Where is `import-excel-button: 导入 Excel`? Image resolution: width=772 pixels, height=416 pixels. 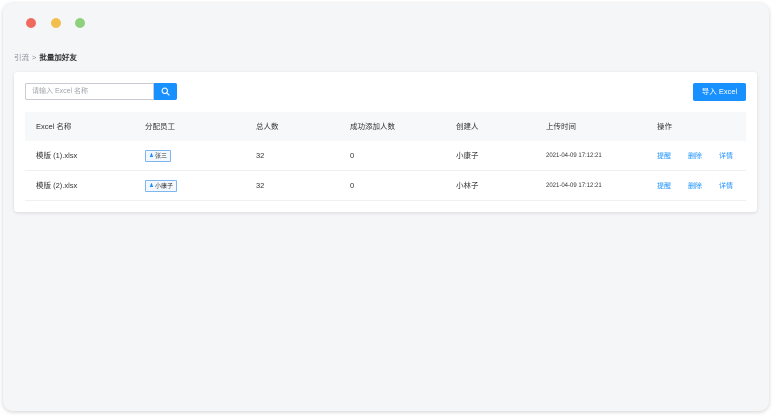 import-excel-button: 导入 Excel is located at coordinates (719, 92).